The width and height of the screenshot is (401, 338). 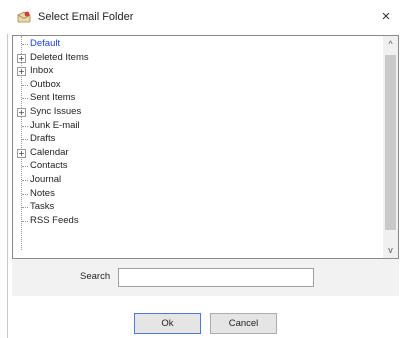 I want to click on folder-item: Sent Items, so click(x=198, y=98).